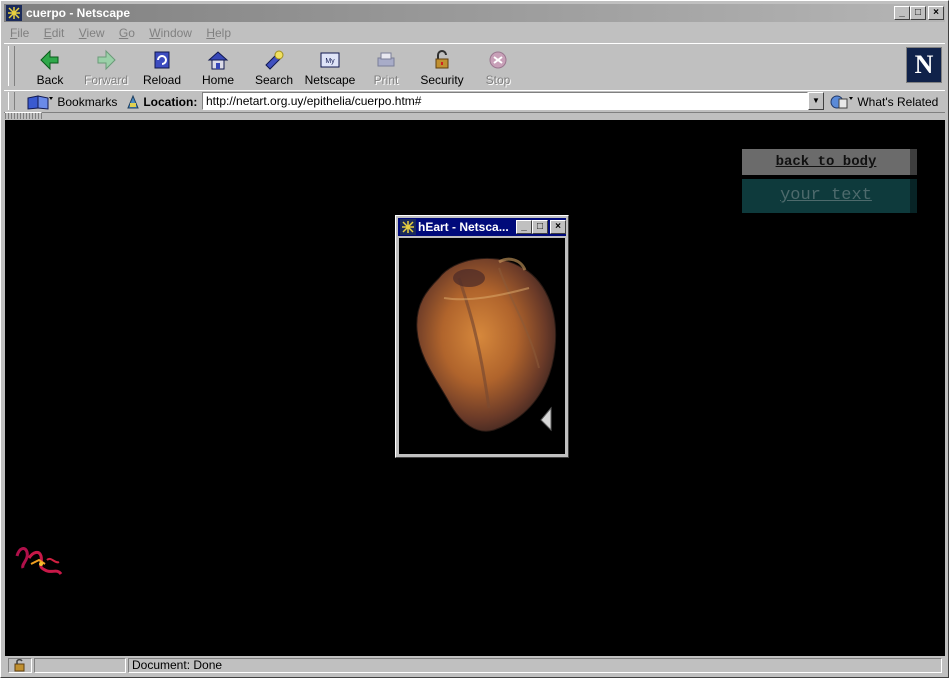 This screenshot has width=949, height=678. What do you see at coordinates (162, 60) in the screenshot?
I see `reload-icon` at bounding box center [162, 60].